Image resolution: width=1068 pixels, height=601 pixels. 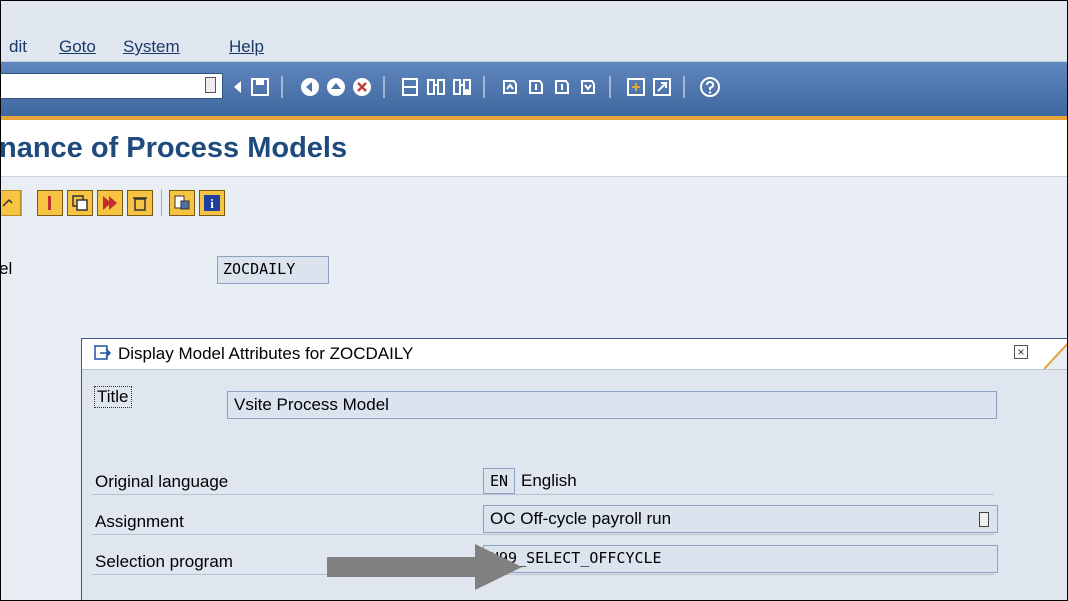 What do you see at coordinates (588, 87) in the screenshot?
I see `last-page-icon` at bounding box center [588, 87].